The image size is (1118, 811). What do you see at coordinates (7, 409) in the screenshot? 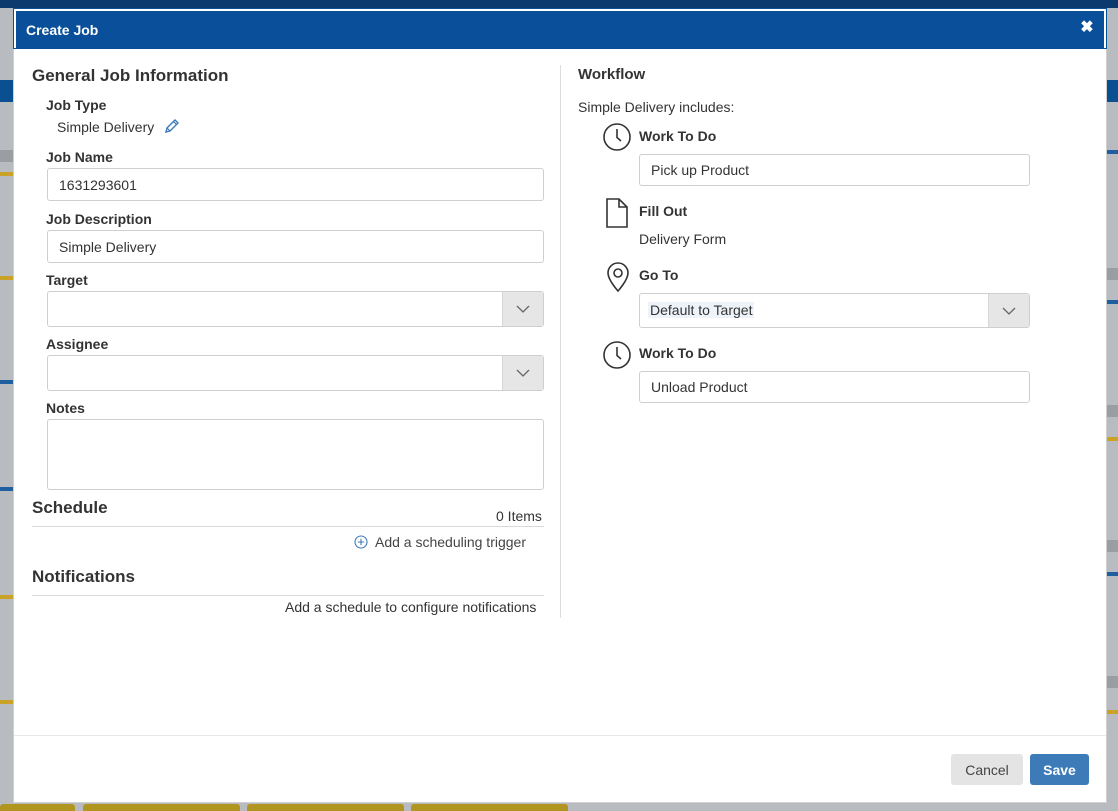
I see `background-left-strip` at bounding box center [7, 409].